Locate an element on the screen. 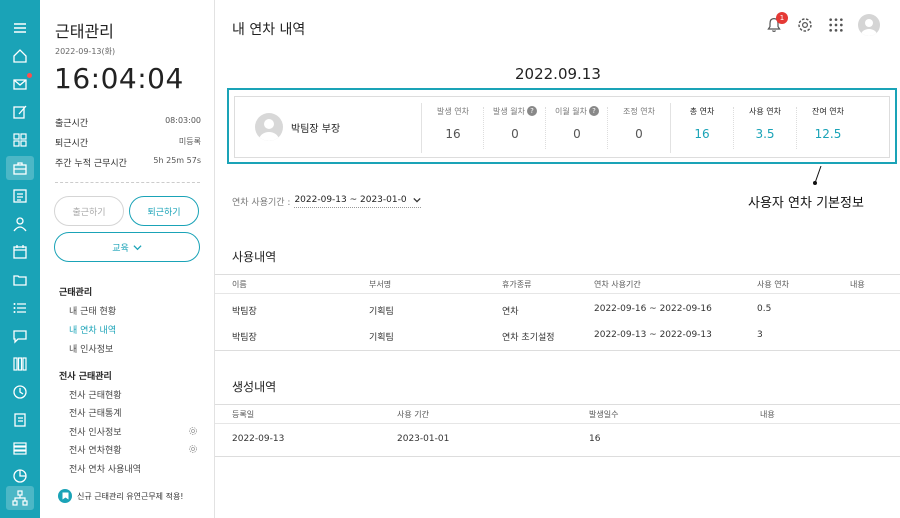 The width and height of the screenshot is (900, 518). menu-item-company-status: 전사 근태현황 is located at coordinates (95, 394).